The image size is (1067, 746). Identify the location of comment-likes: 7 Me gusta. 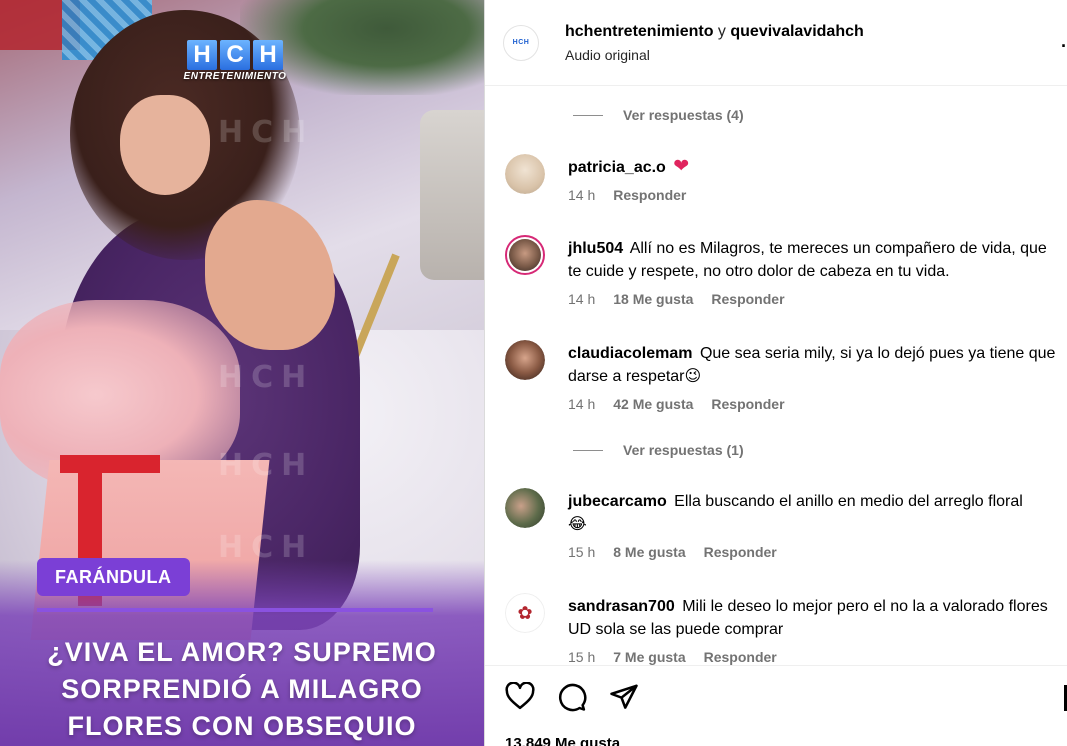
(649, 657).